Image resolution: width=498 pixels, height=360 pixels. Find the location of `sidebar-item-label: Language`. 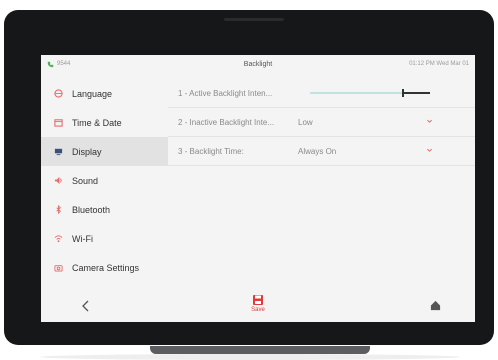

sidebar-item-label: Language is located at coordinates (92, 93).